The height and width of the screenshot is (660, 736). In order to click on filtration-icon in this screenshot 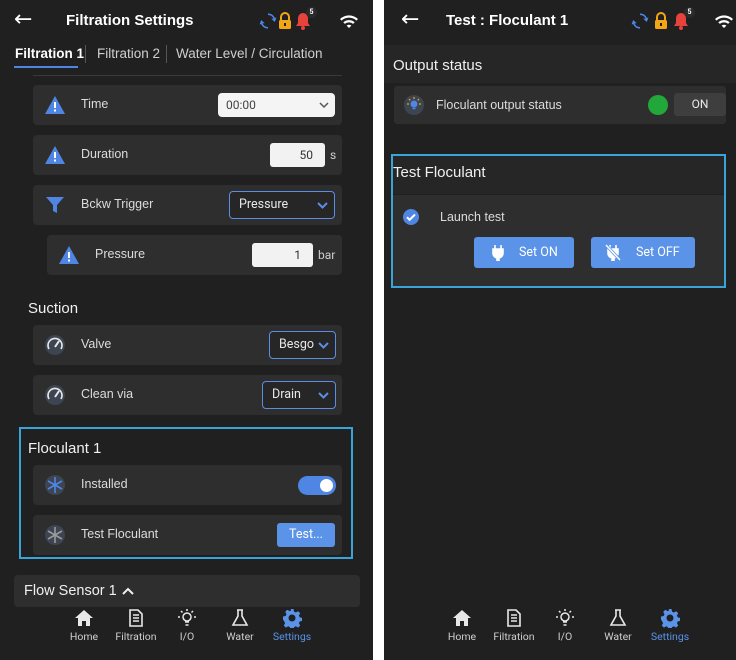, I will do `click(136, 618)`.